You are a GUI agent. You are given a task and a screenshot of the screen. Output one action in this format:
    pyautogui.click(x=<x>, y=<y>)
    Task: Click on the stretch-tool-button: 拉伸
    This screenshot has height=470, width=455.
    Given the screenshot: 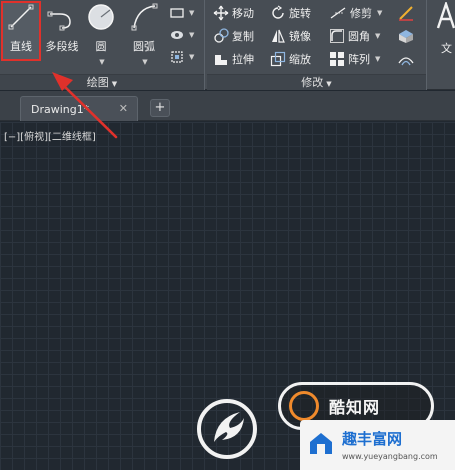 What is the action you would take?
    pyautogui.click(x=233, y=59)
    